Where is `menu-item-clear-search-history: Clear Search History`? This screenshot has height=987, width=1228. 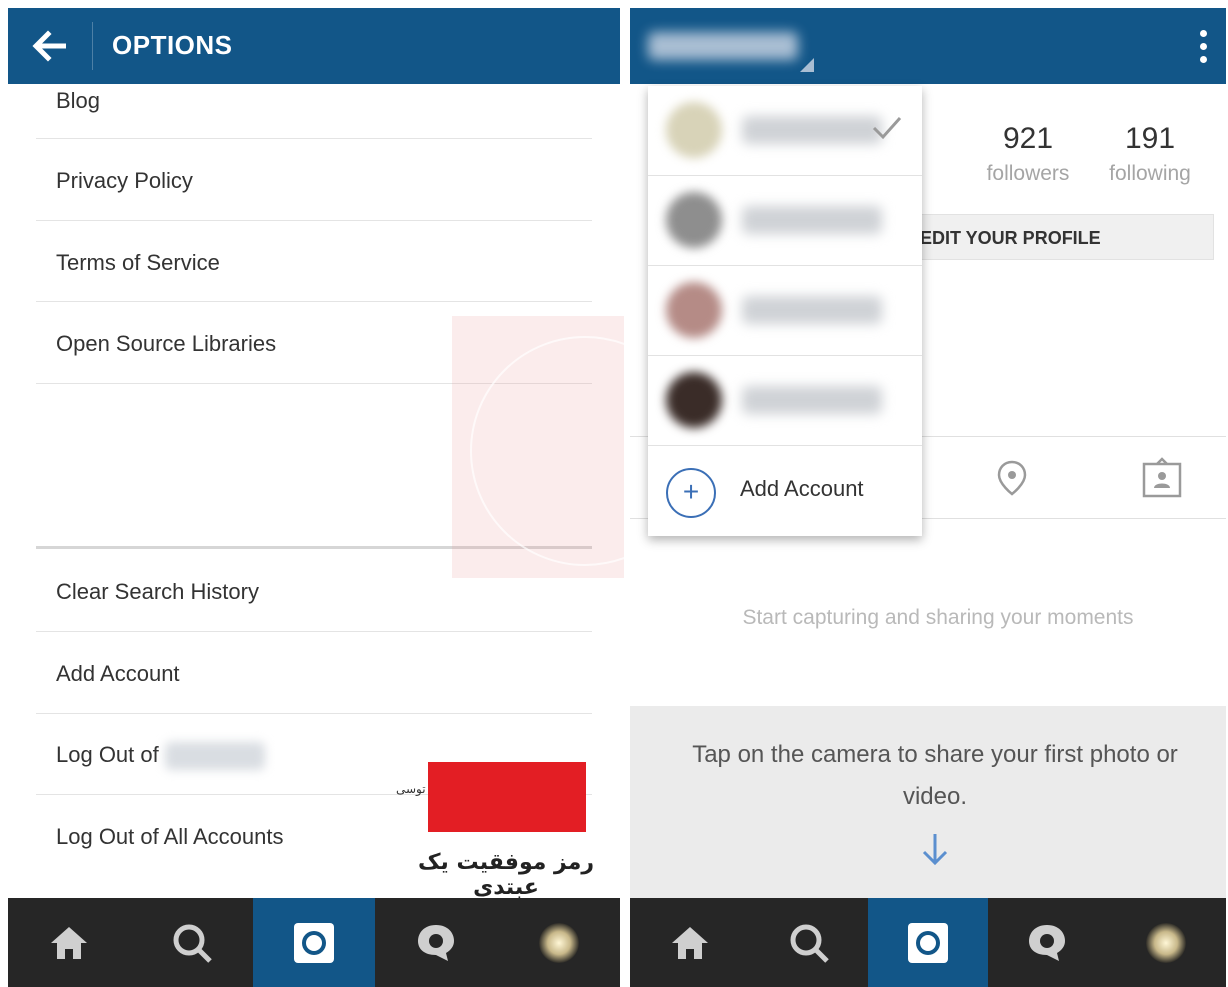
menu-item-clear-search-history: Clear Search History is located at coordinates (157, 592).